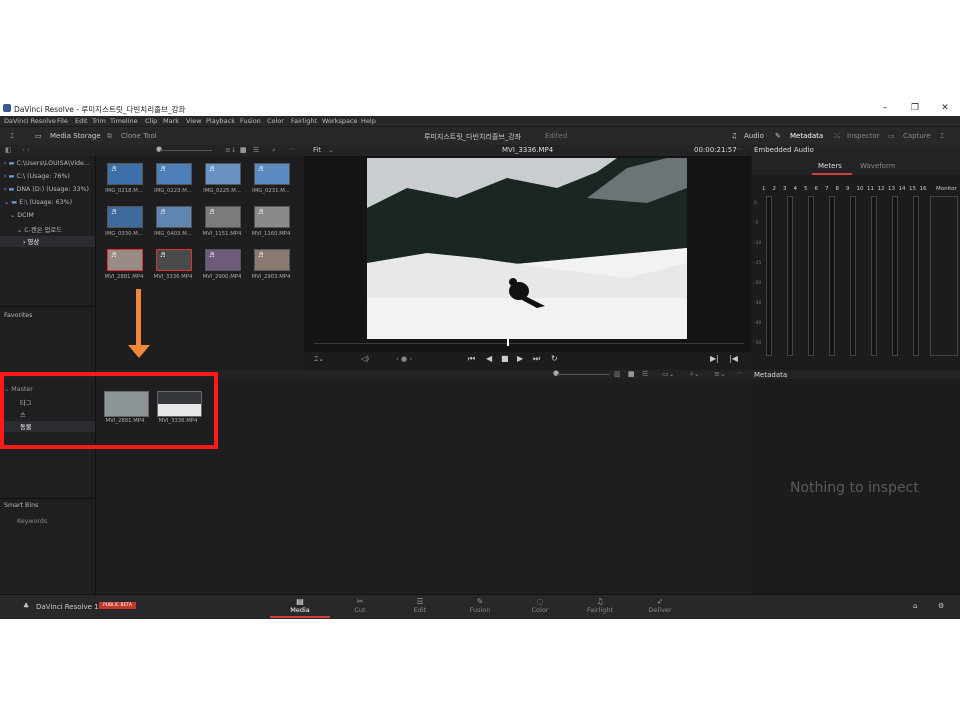 The image size is (960, 720). I want to click on channel-label: 12, so click(881, 189).